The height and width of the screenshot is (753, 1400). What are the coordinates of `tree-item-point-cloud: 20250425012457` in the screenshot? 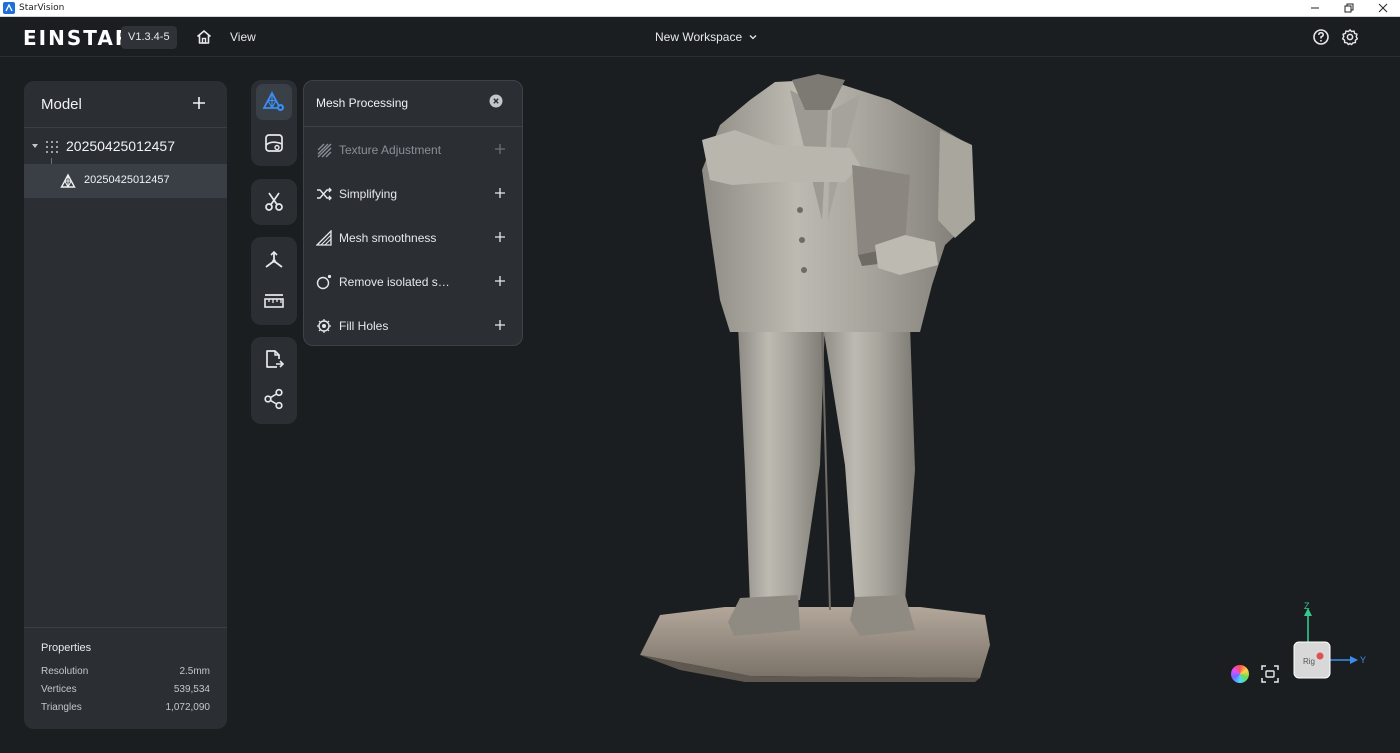 It's located at (125, 147).